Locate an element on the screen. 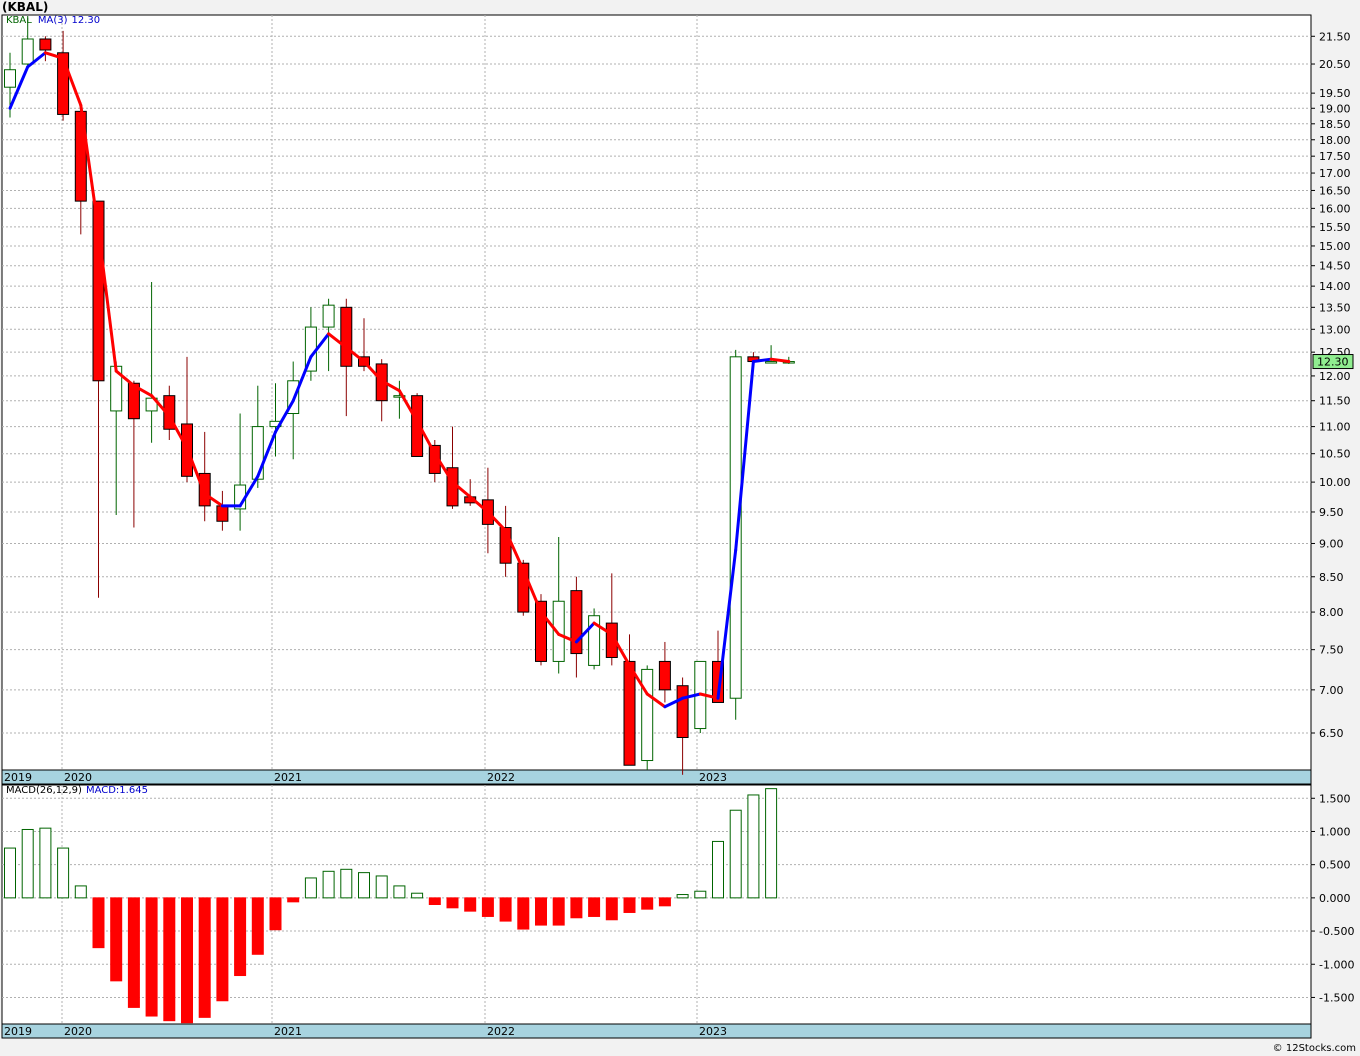  price-x-label: 2023 is located at coordinates (713, 777).